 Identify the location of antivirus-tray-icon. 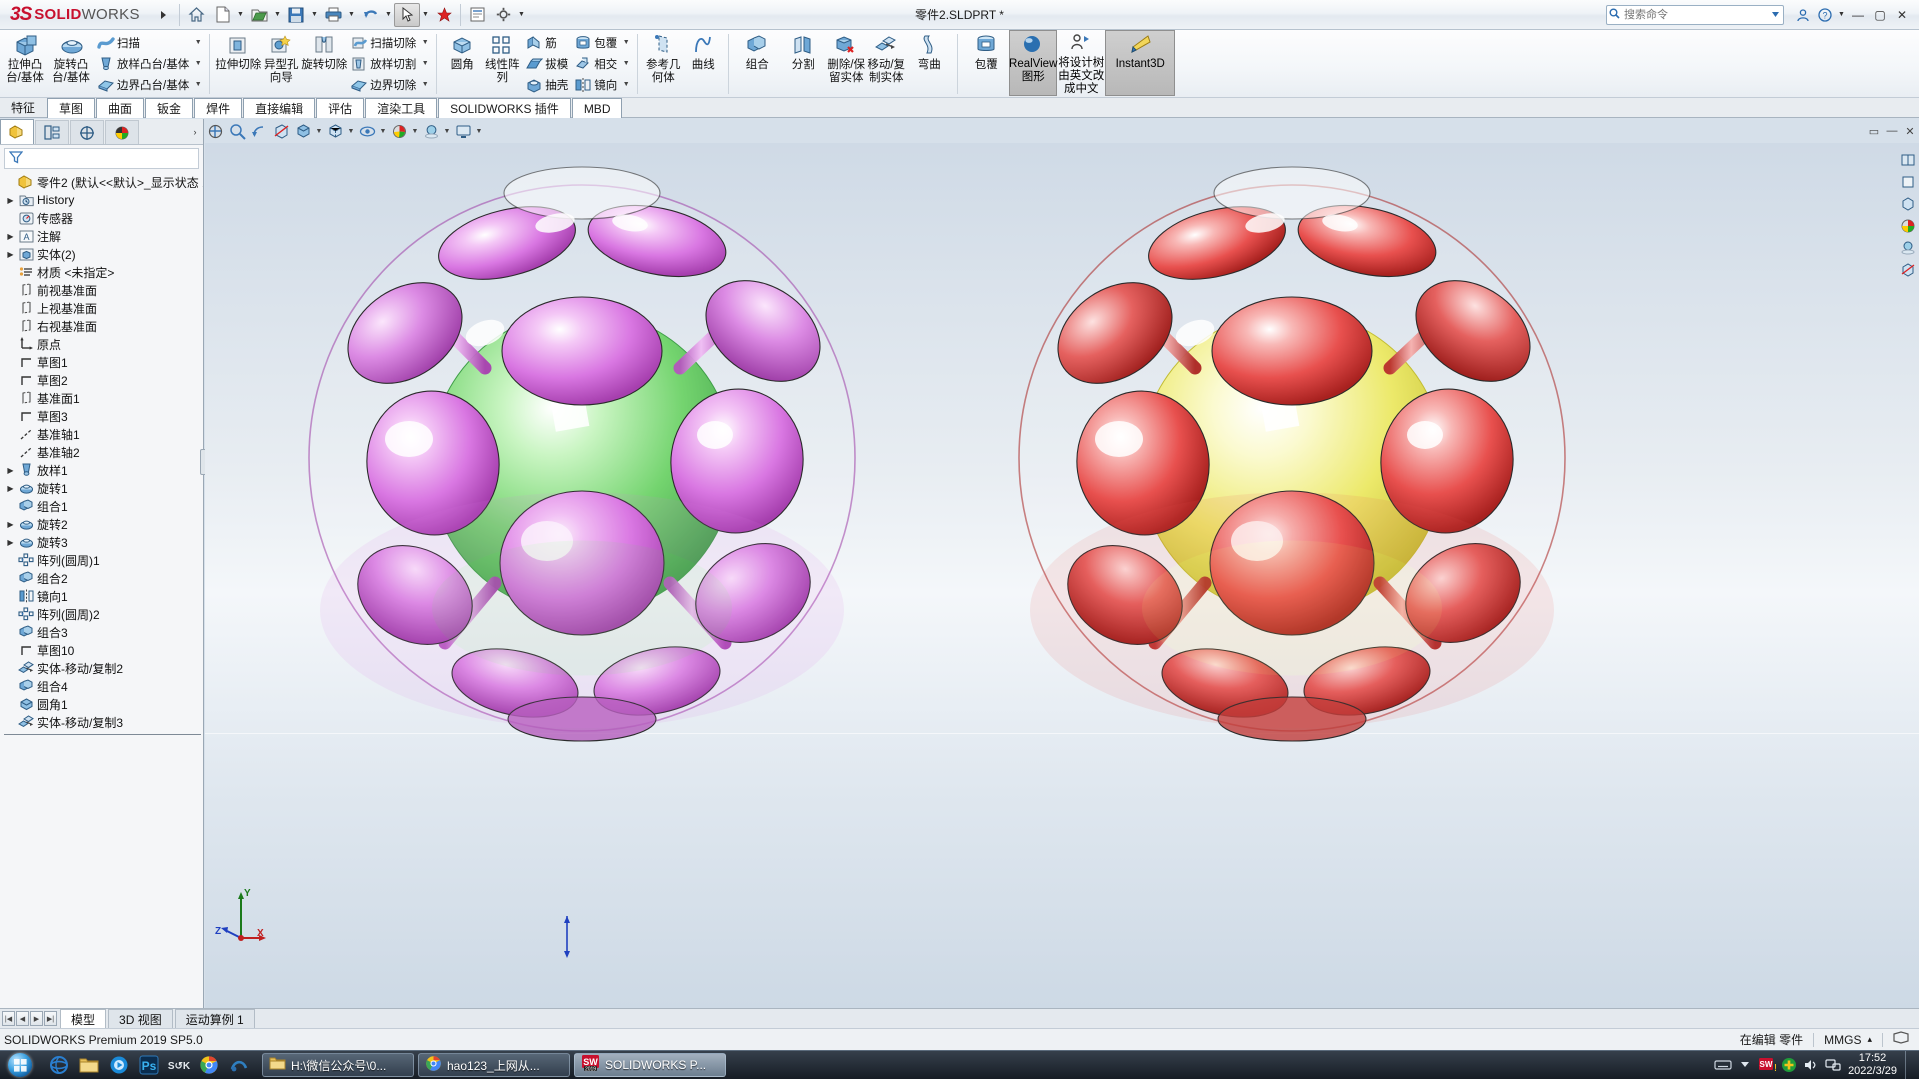
(1789, 1065).